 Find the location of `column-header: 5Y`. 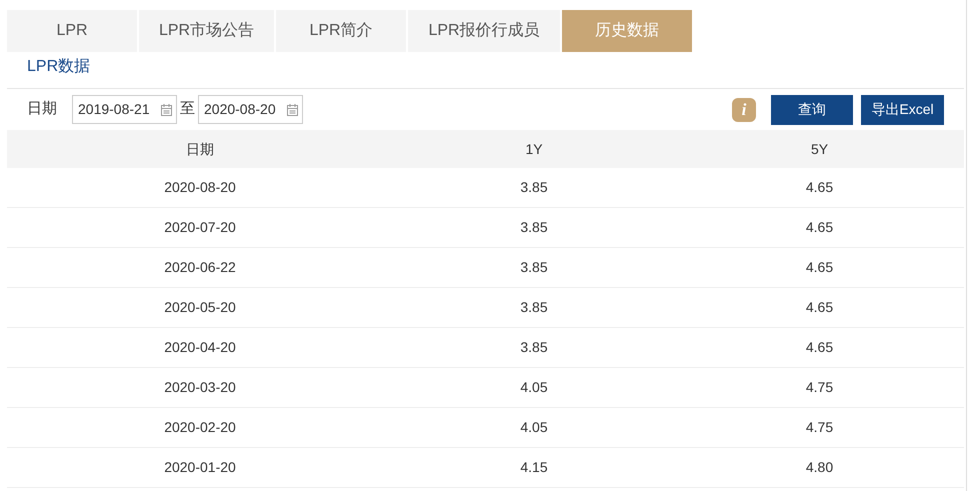

column-header: 5Y is located at coordinates (820, 149).